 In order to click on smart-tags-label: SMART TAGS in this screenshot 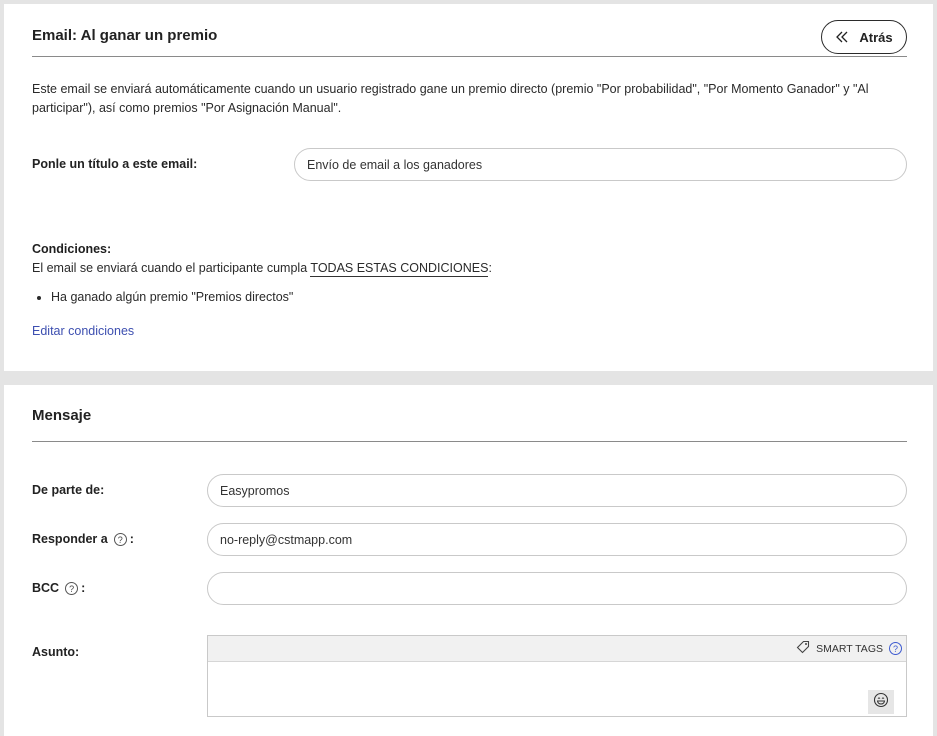, I will do `click(849, 648)`.